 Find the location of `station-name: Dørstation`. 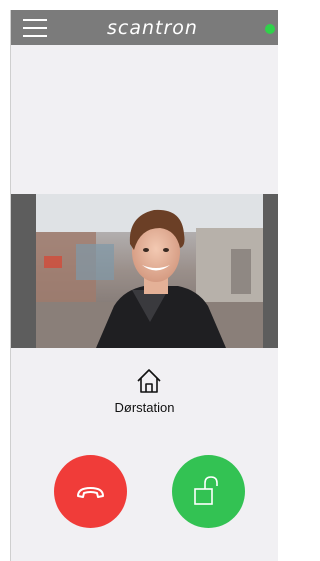

station-name: Dørstation is located at coordinates (144, 407).